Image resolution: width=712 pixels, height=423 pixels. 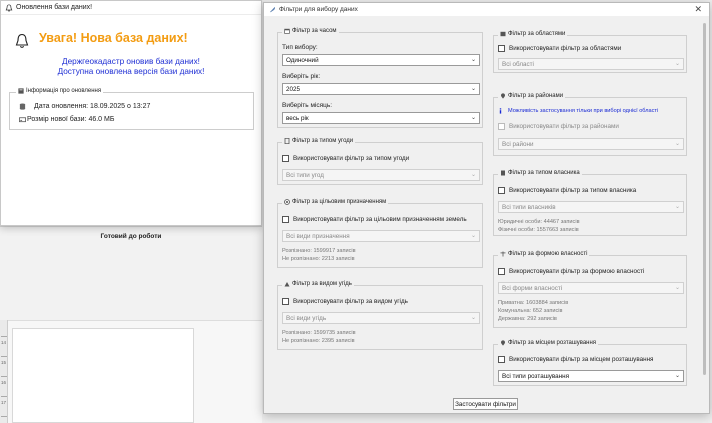 I want to click on land-icon, so click(x=287, y=284).